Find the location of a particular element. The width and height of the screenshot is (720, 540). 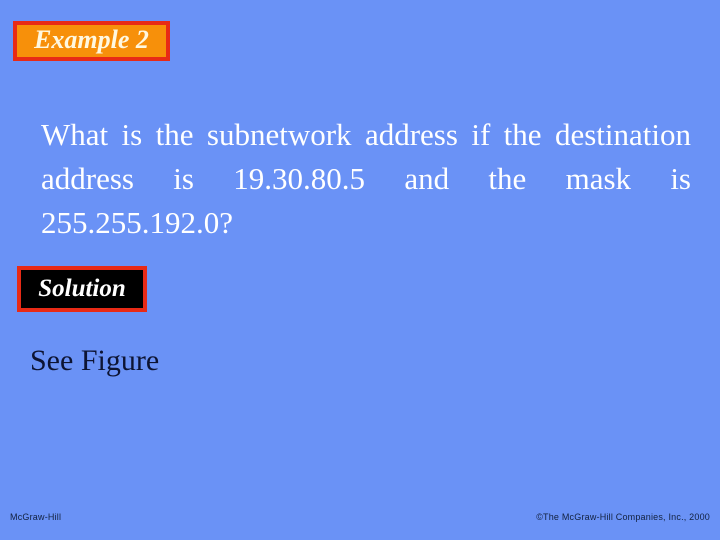

solution-title-label: Solution is located at coordinates (82, 288).